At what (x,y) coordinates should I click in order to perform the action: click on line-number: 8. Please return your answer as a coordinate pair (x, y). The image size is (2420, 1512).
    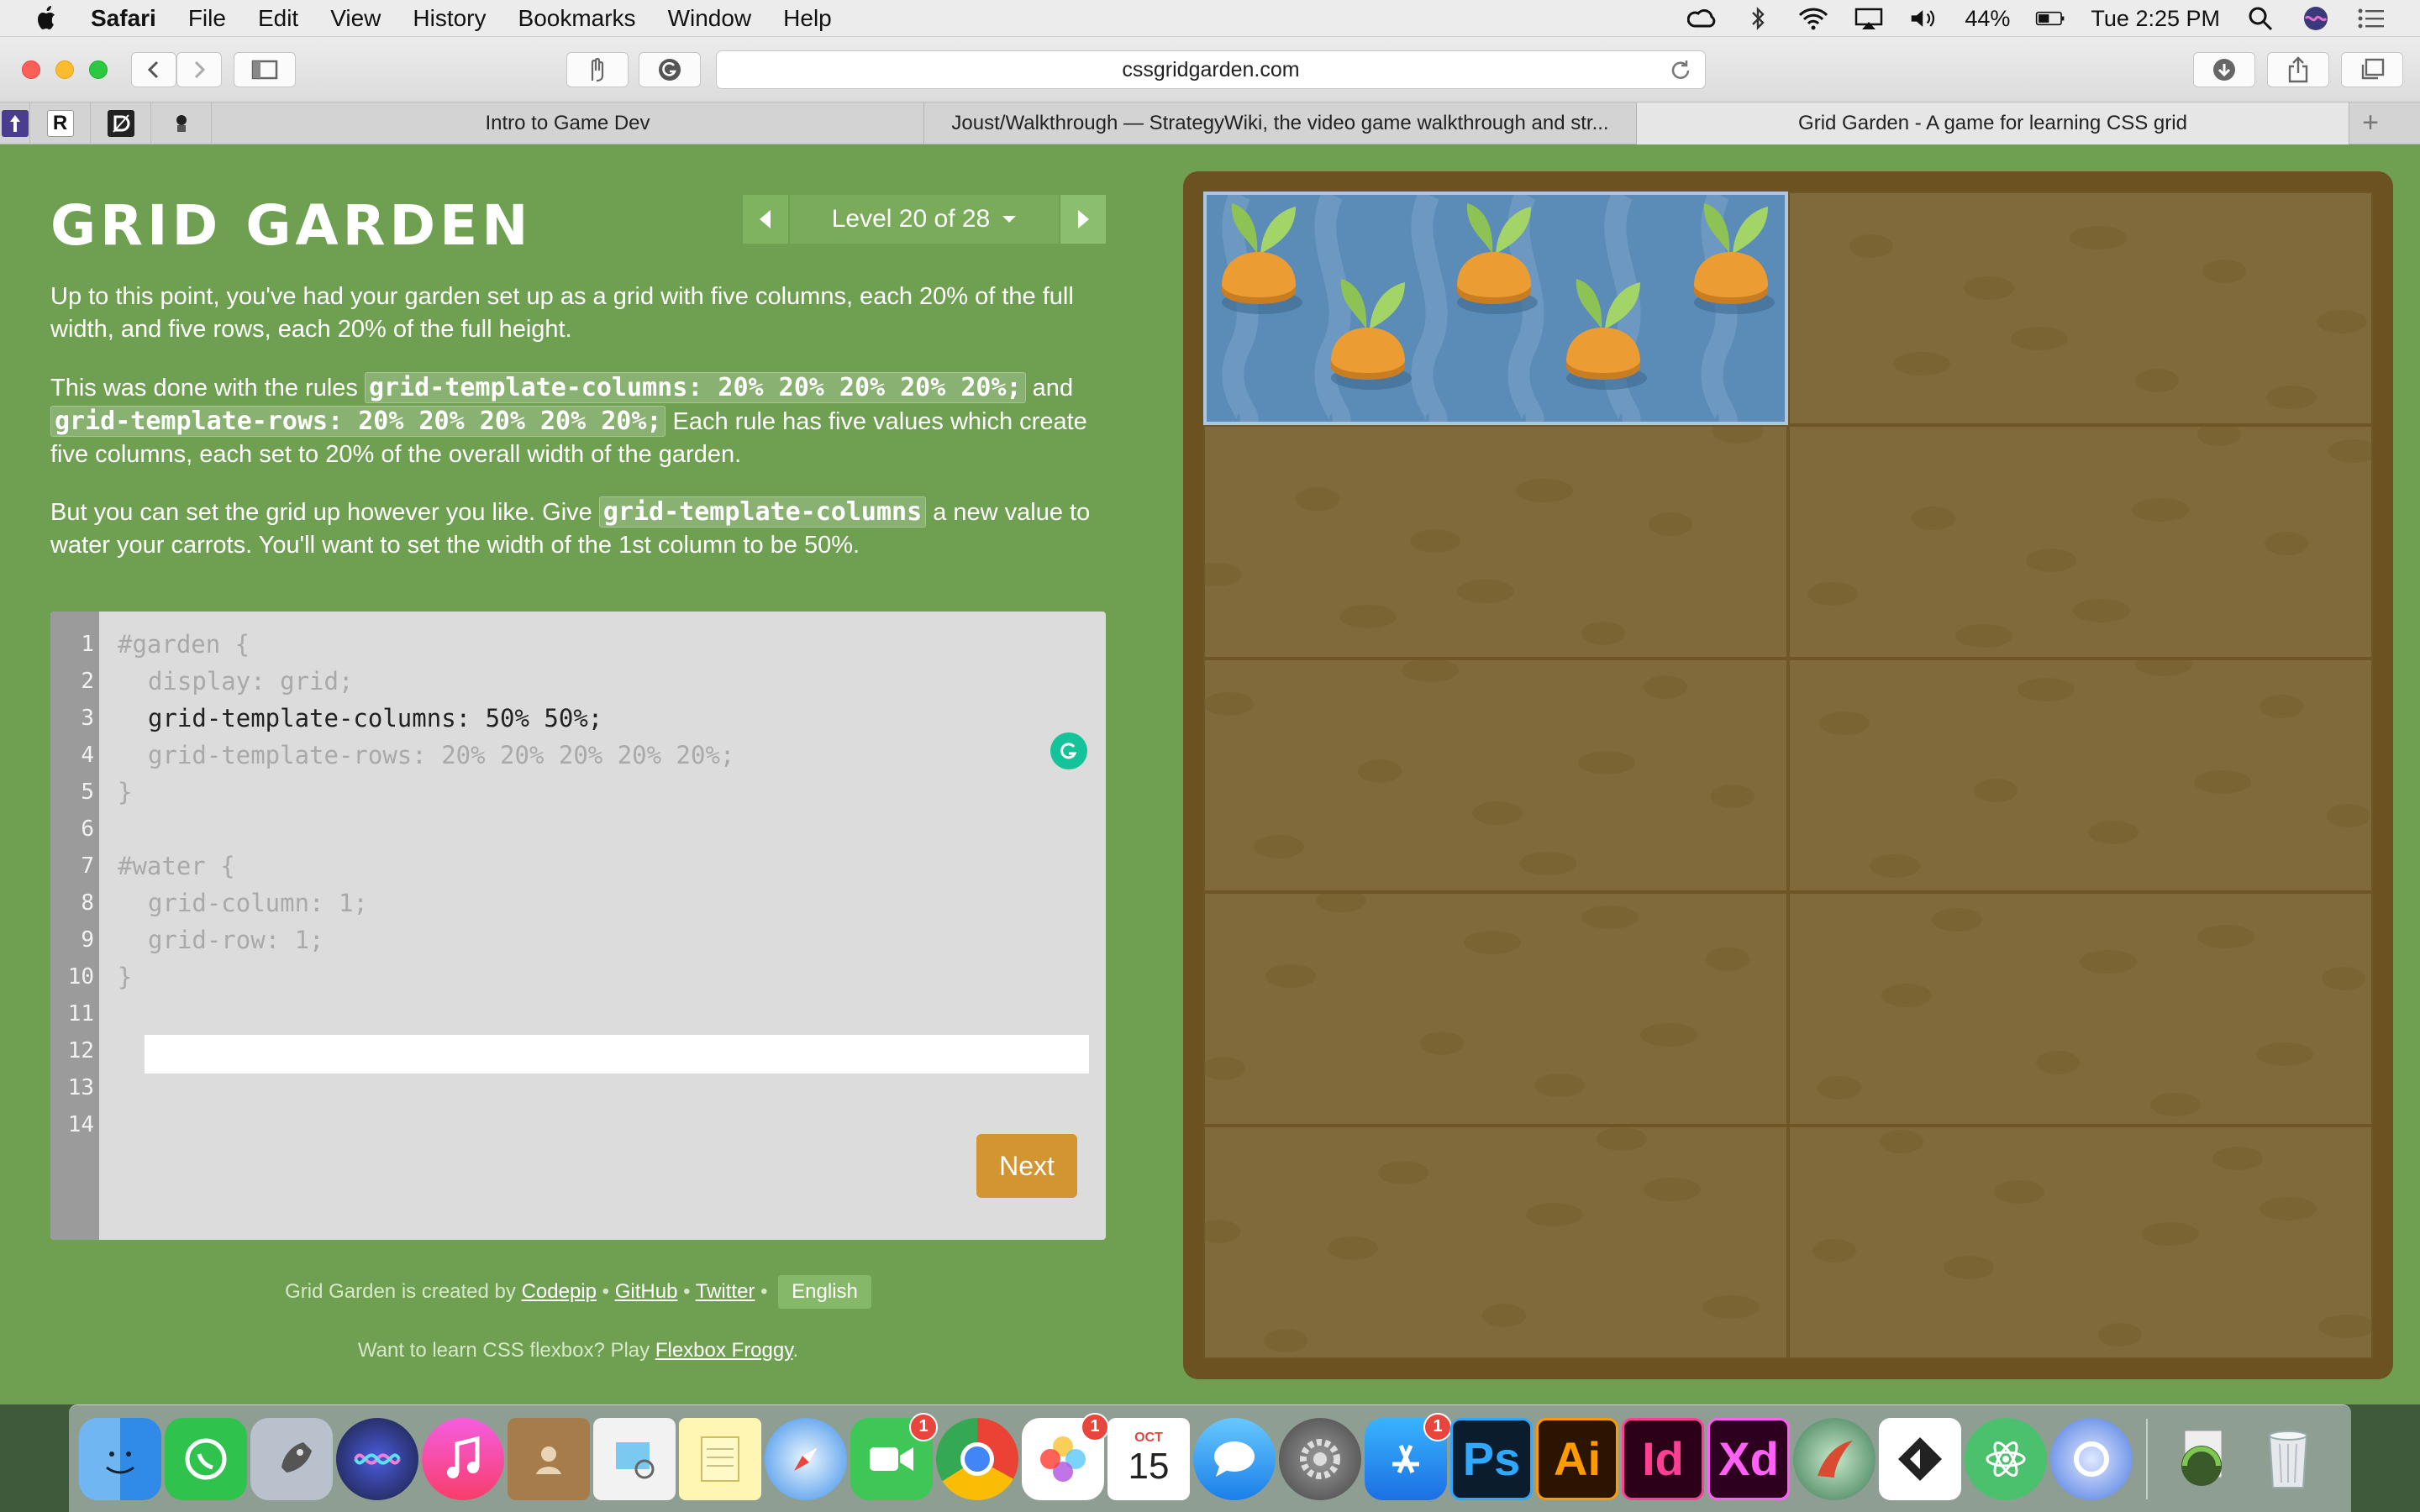
    Looking at the image, I should click on (87, 903).